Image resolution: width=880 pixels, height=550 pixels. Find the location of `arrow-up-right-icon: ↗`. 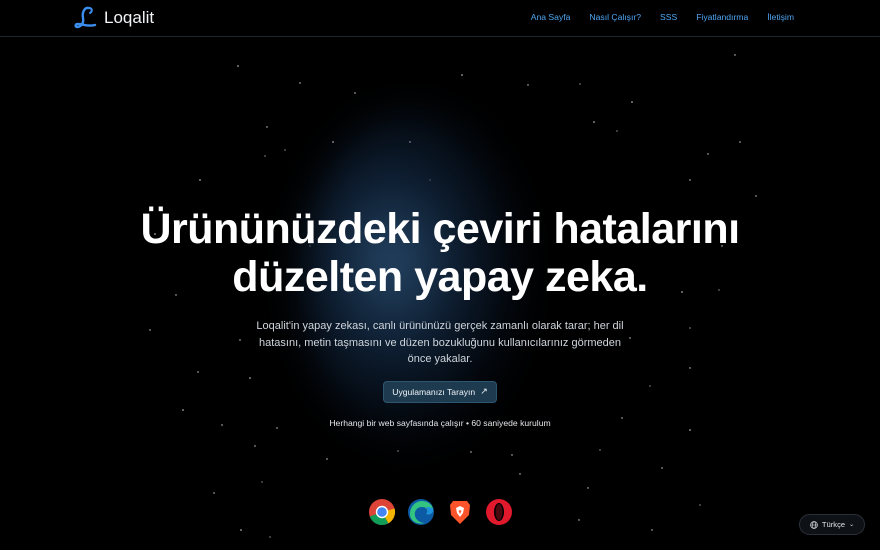

arrow-up-right-icon: ↗ is located at coordinates (484, 391).